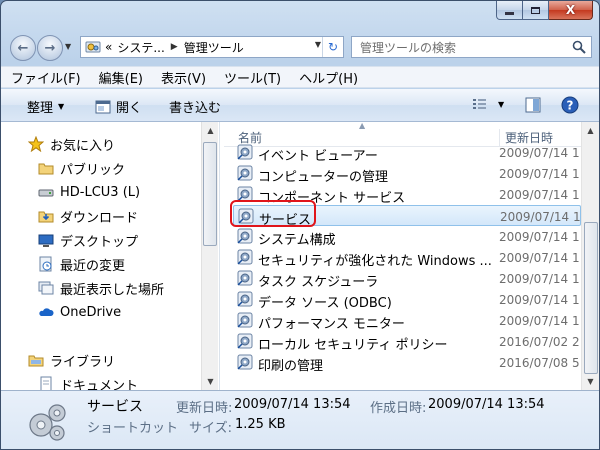 Image resolution: width=600 pixels, height=450 pixels. Describe the element at coordinates (471, 47) in the screenshot. I see `search-input: 管理ツールの検索` at that location.